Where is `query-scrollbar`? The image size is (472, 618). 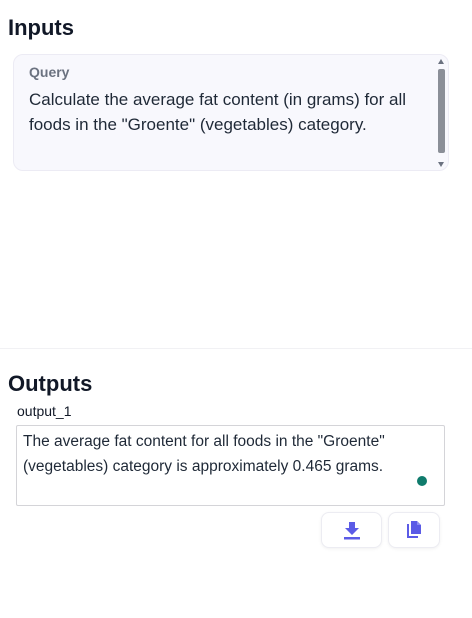 query-scrollbar is located at coordinates (441, 113).